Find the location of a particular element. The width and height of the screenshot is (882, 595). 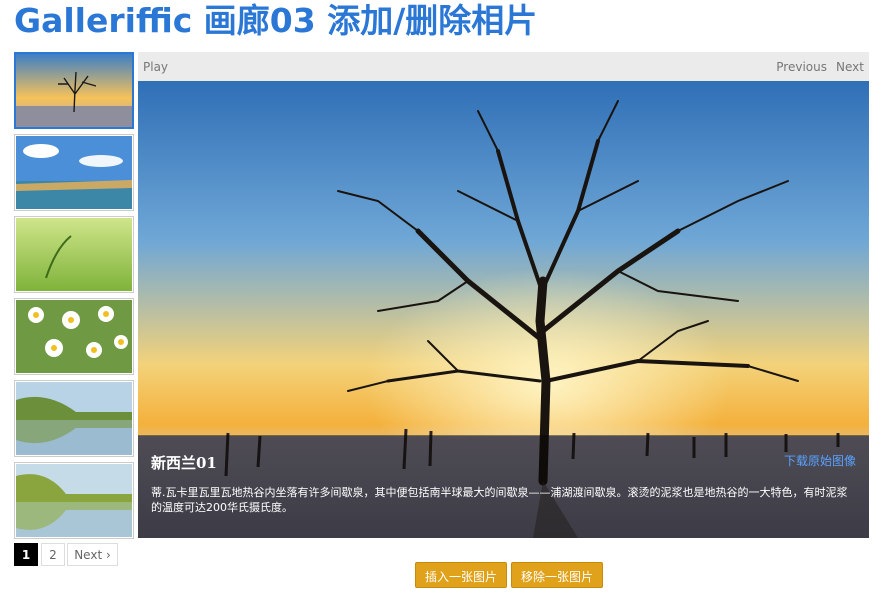

page-2-link: 2 is located at coordinates (53, 554).